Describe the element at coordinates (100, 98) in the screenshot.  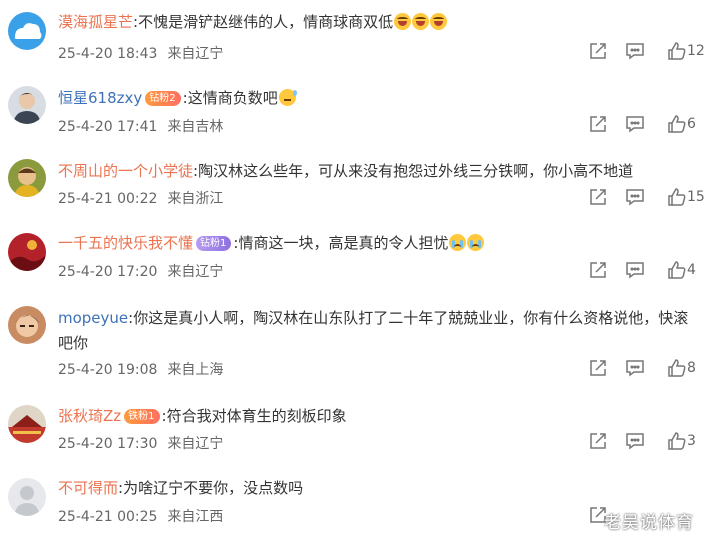
I see `username: 恒星618zxy` at that location.